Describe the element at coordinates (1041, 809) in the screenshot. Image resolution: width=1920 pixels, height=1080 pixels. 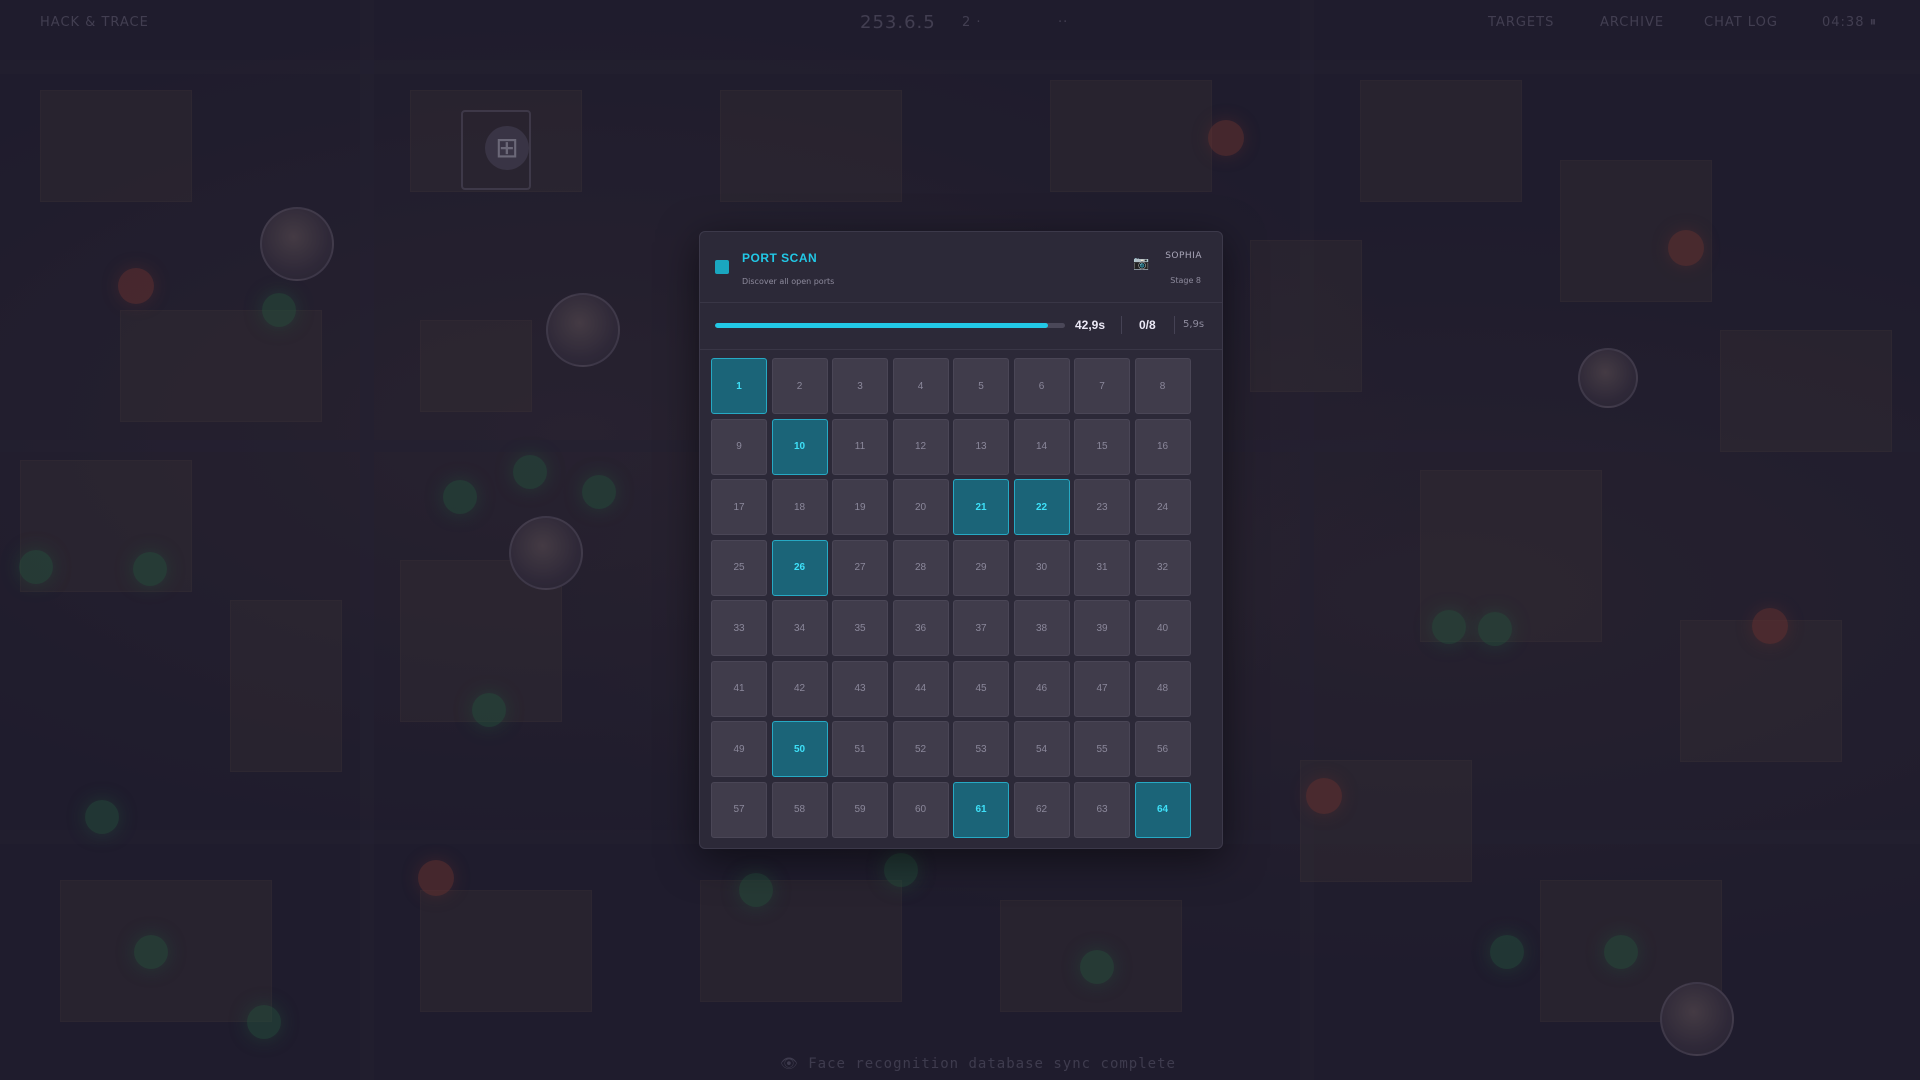
I see `port-cell-62: 62` at that location.